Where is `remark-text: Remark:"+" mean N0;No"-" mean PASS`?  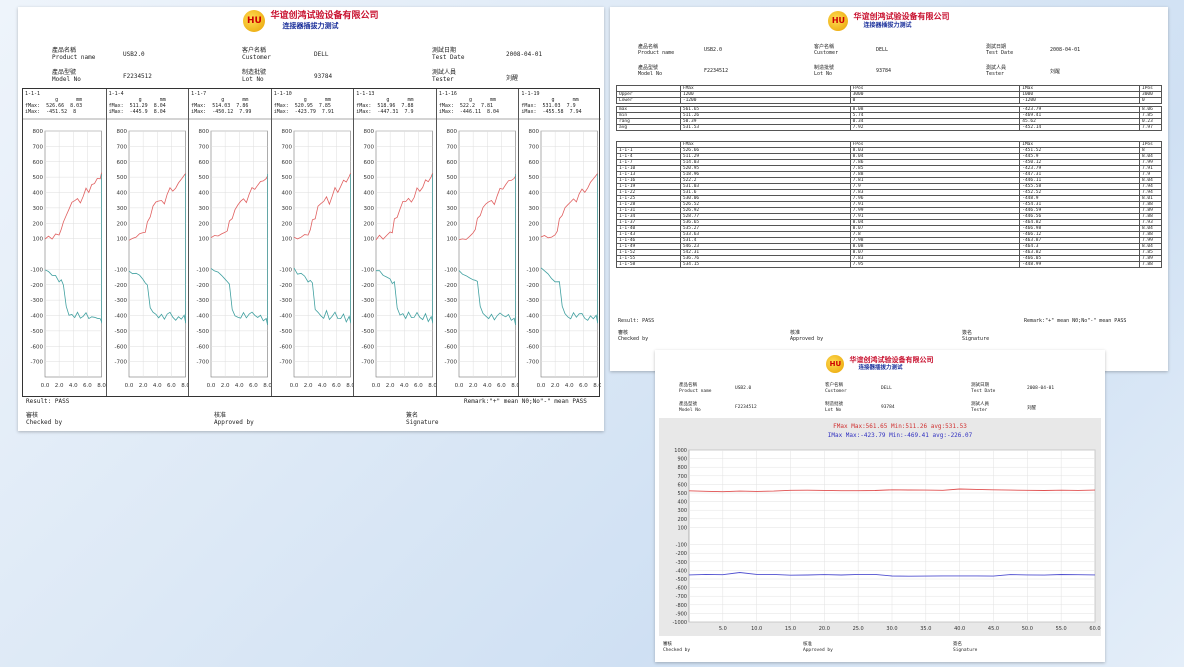
remark-text: Remark:"+" mean N0;No"-" mean PASS is located at coordinates (525, 401).